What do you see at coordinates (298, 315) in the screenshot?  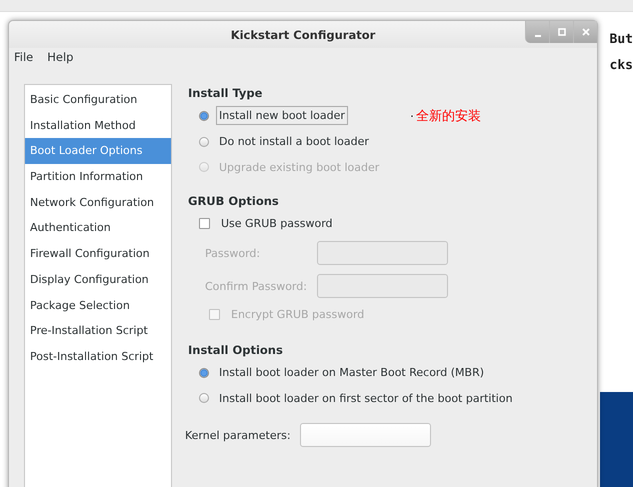 I see `checkbox-label: Encrypt GRUB password` at bounding box center [298, 315].